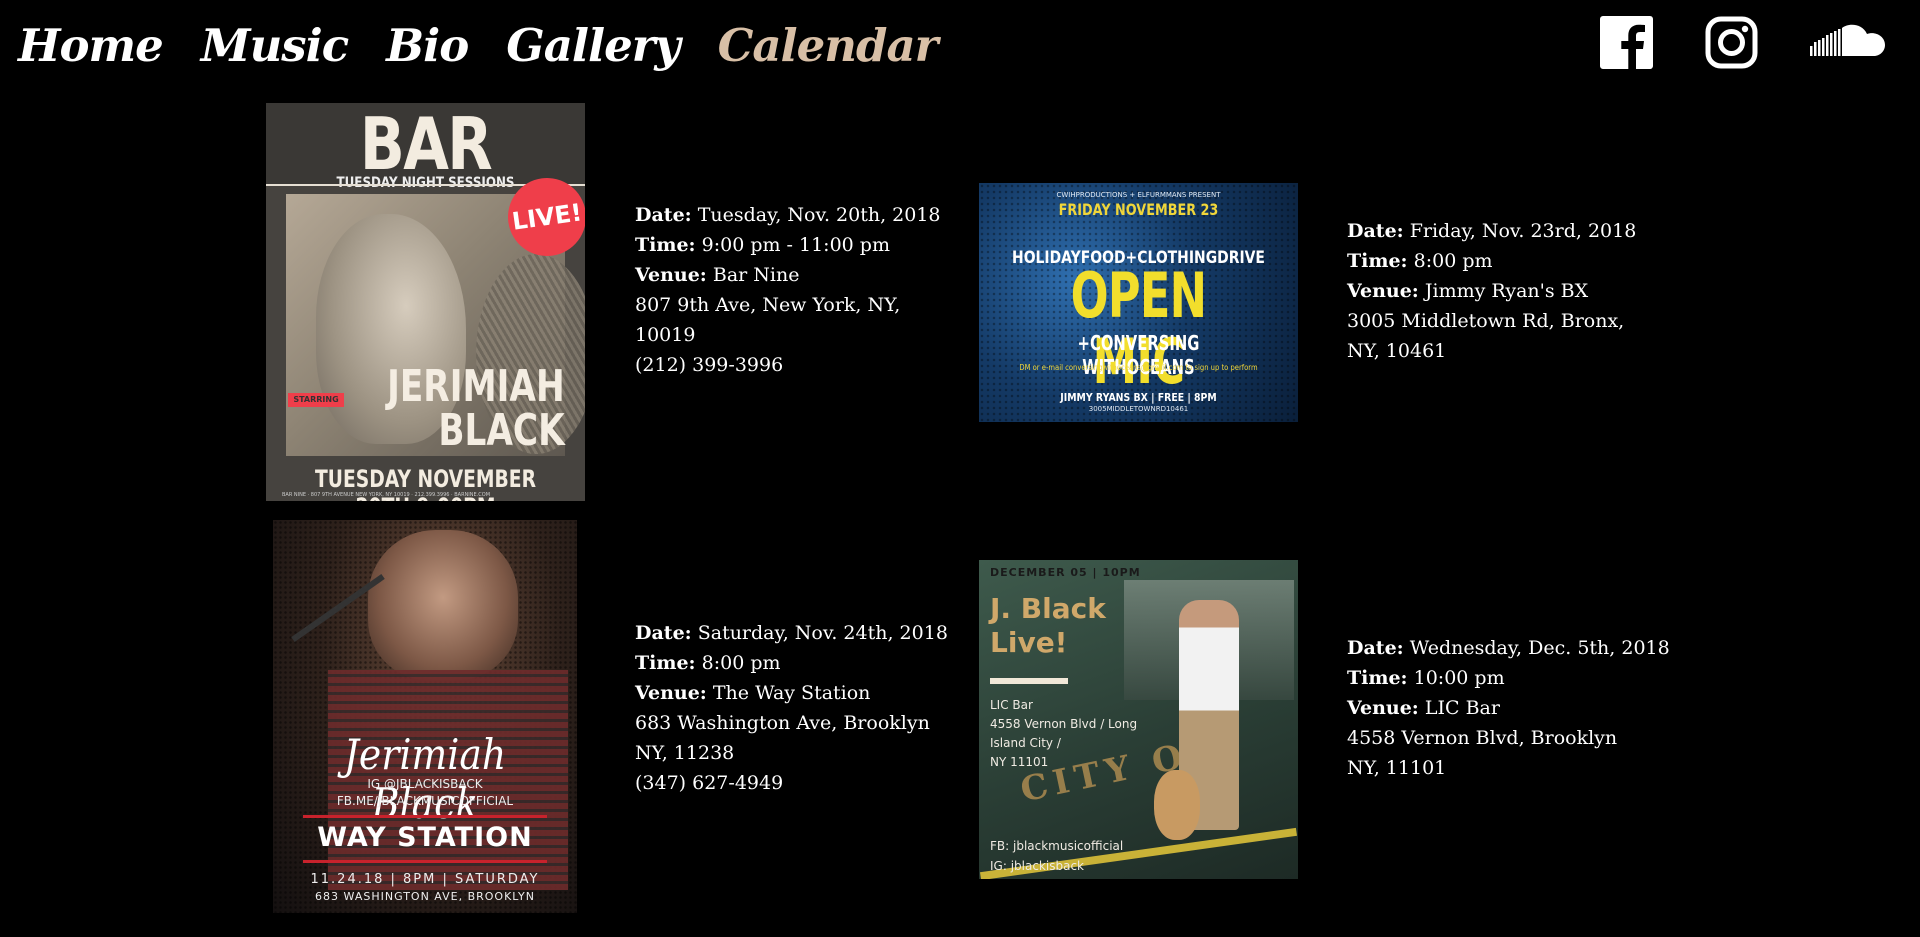 This screenshot has width=1920, height=937. Describe the element at coordinates (91, 45) in the screenshot. I see `nav-home: Home` at that location.